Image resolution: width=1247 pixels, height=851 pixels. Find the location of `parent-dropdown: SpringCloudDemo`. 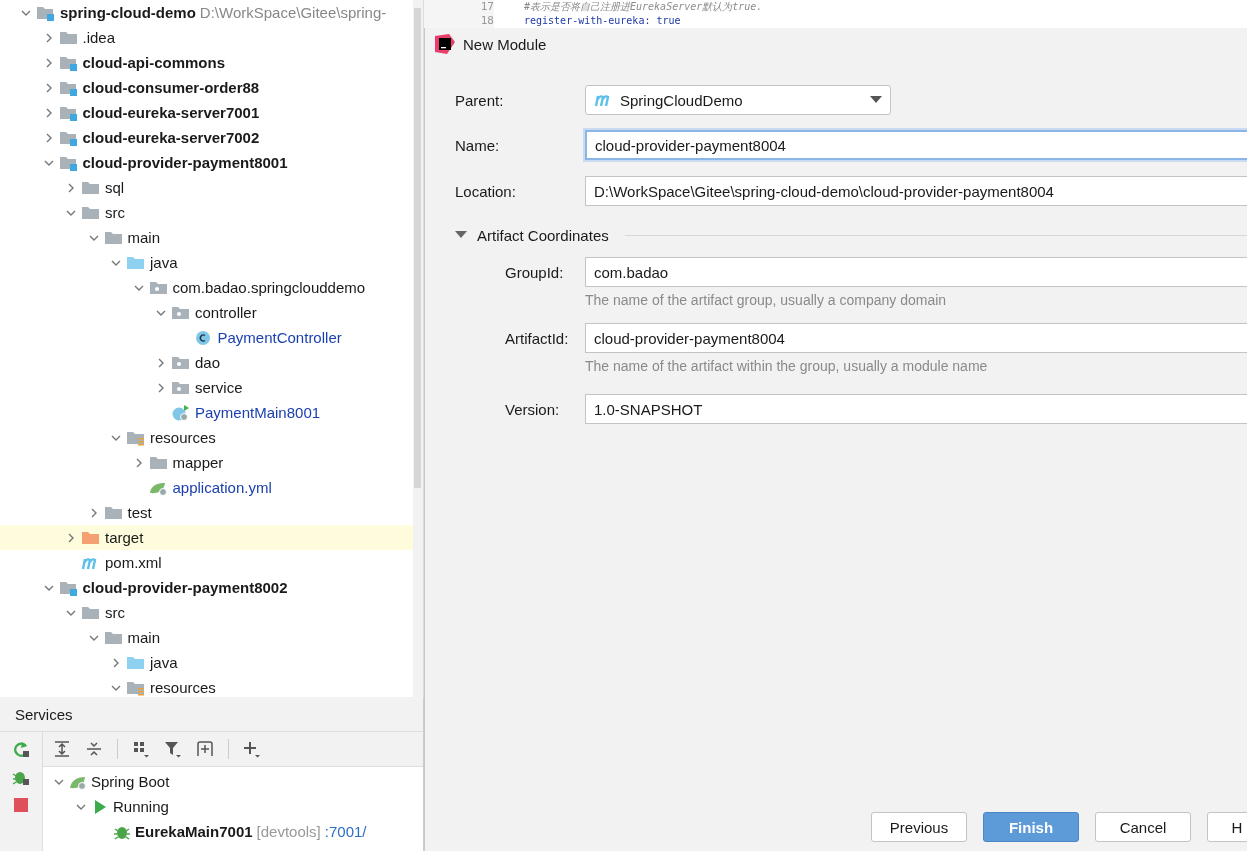

parent-dropdown: SpringCloudDemo is located at coordinates (738, 100).